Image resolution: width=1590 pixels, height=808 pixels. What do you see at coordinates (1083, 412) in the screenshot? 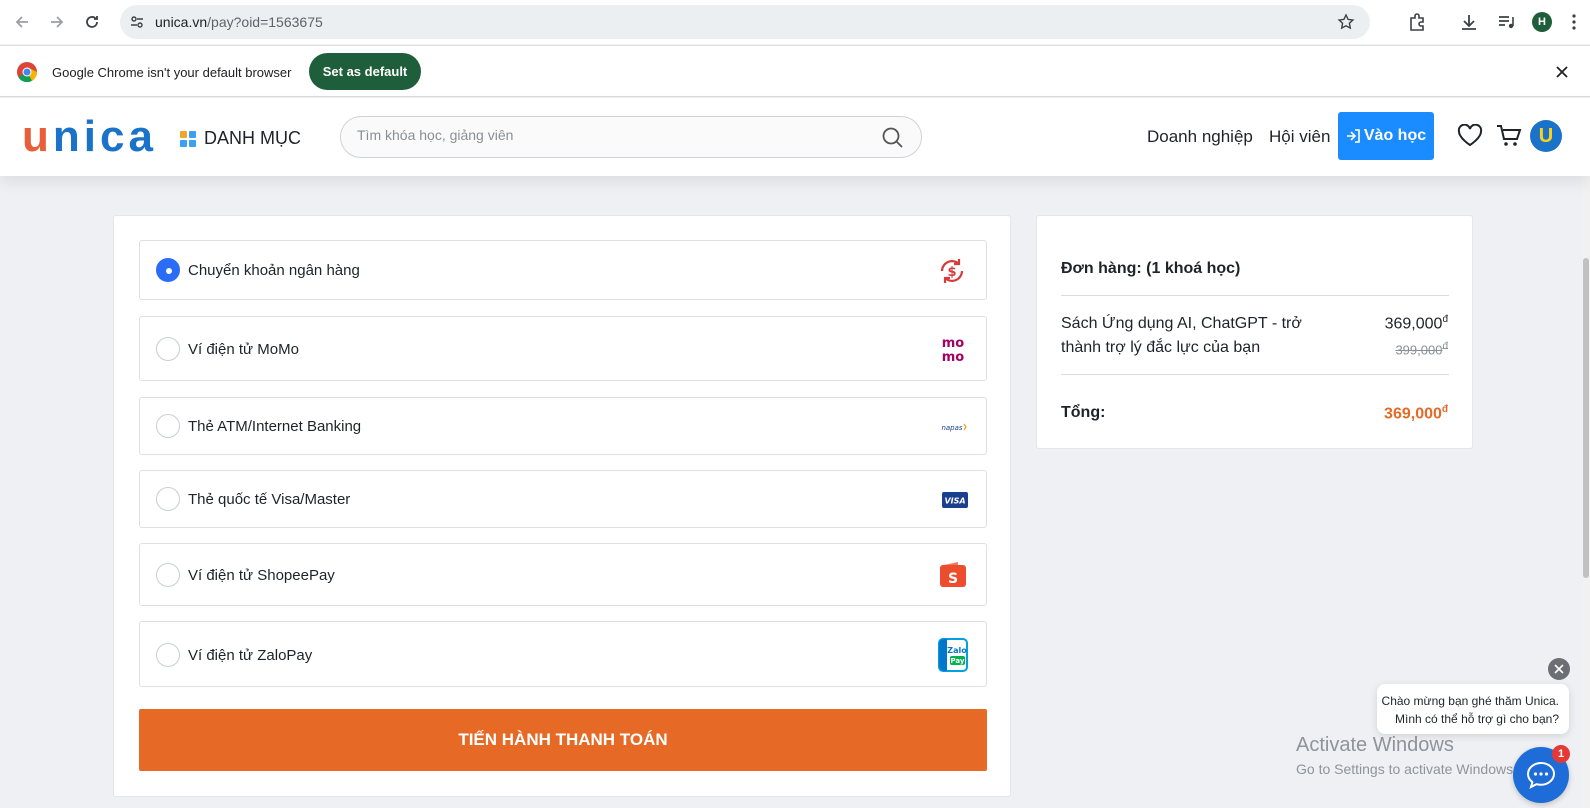
I see `total-label: Tổng:` at bounding box center [1083, 412].